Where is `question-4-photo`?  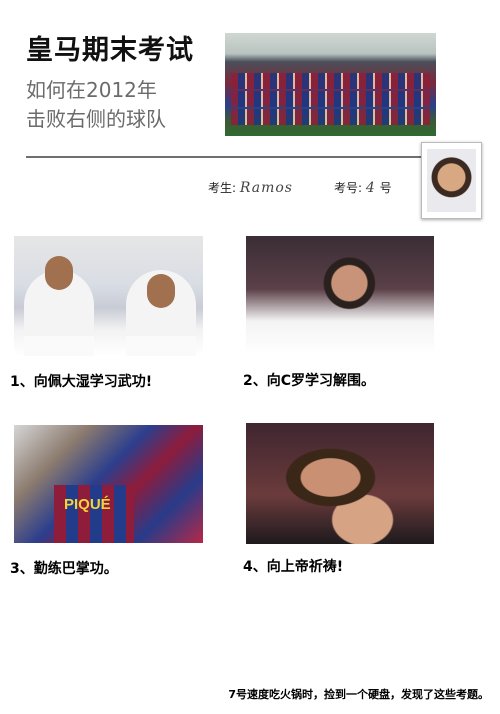 question-4-photo is located at coordinates (340, 483).